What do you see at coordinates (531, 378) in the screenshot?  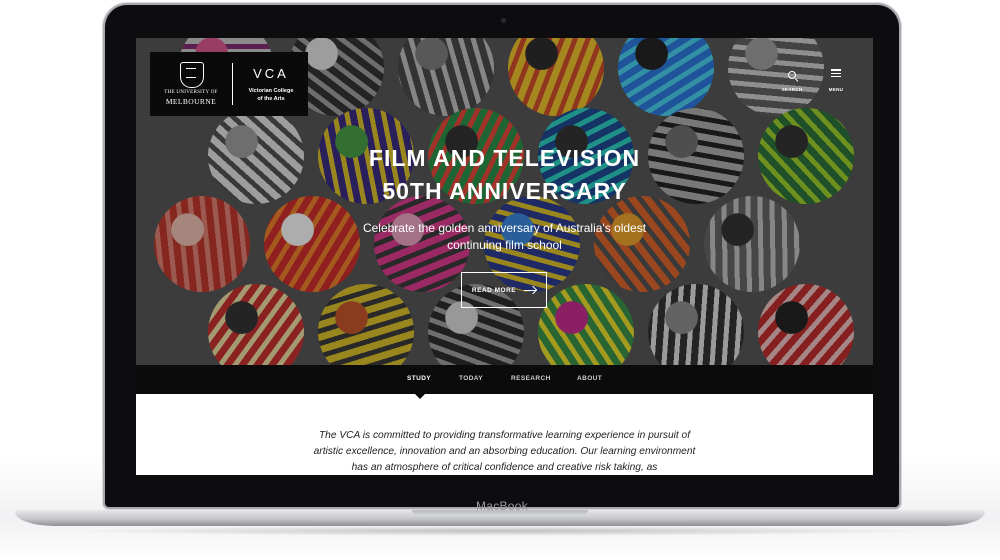 I see `nav-tab-research: RESEARCH` at bounding box center [531, 378].